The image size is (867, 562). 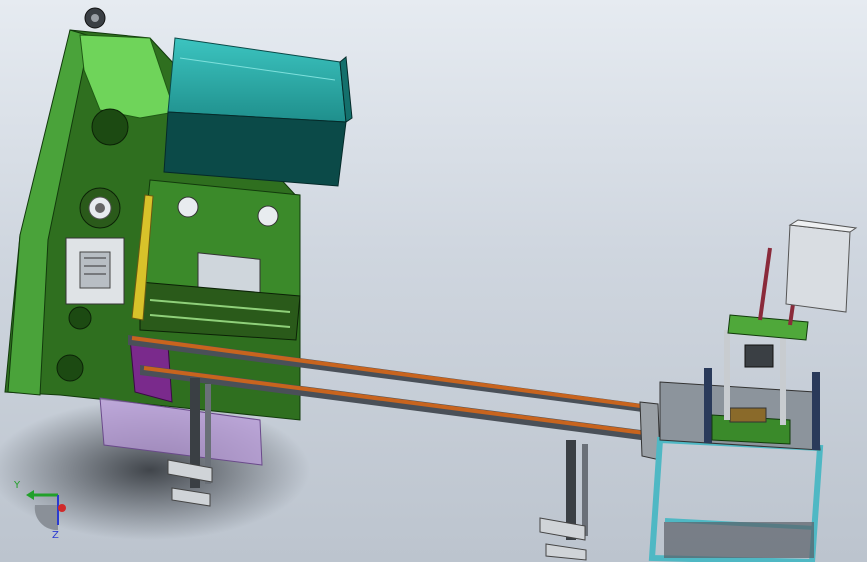 What do you see at coordinates (753, 390) in the screenshot?
I see `test-station` at bounding box center [753, 390].